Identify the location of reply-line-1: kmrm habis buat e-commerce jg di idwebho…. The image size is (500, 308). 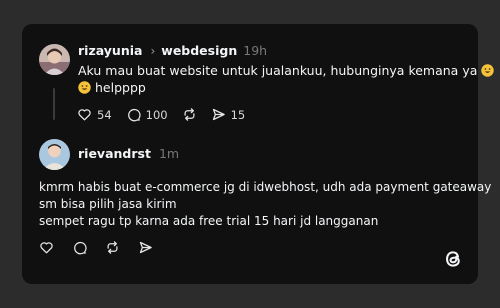
(265, 187).